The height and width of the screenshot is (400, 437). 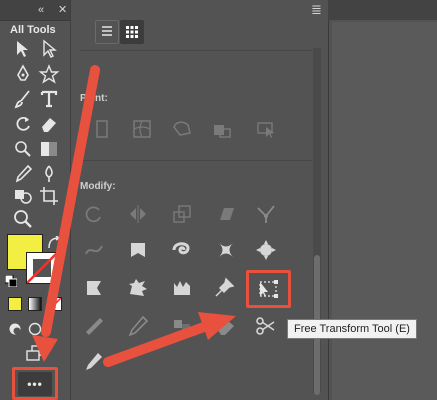 What do you see at coordinates (160, 343) in the screenshot?
I see `annotation-arrow-right` at bounding box center [160, 343].